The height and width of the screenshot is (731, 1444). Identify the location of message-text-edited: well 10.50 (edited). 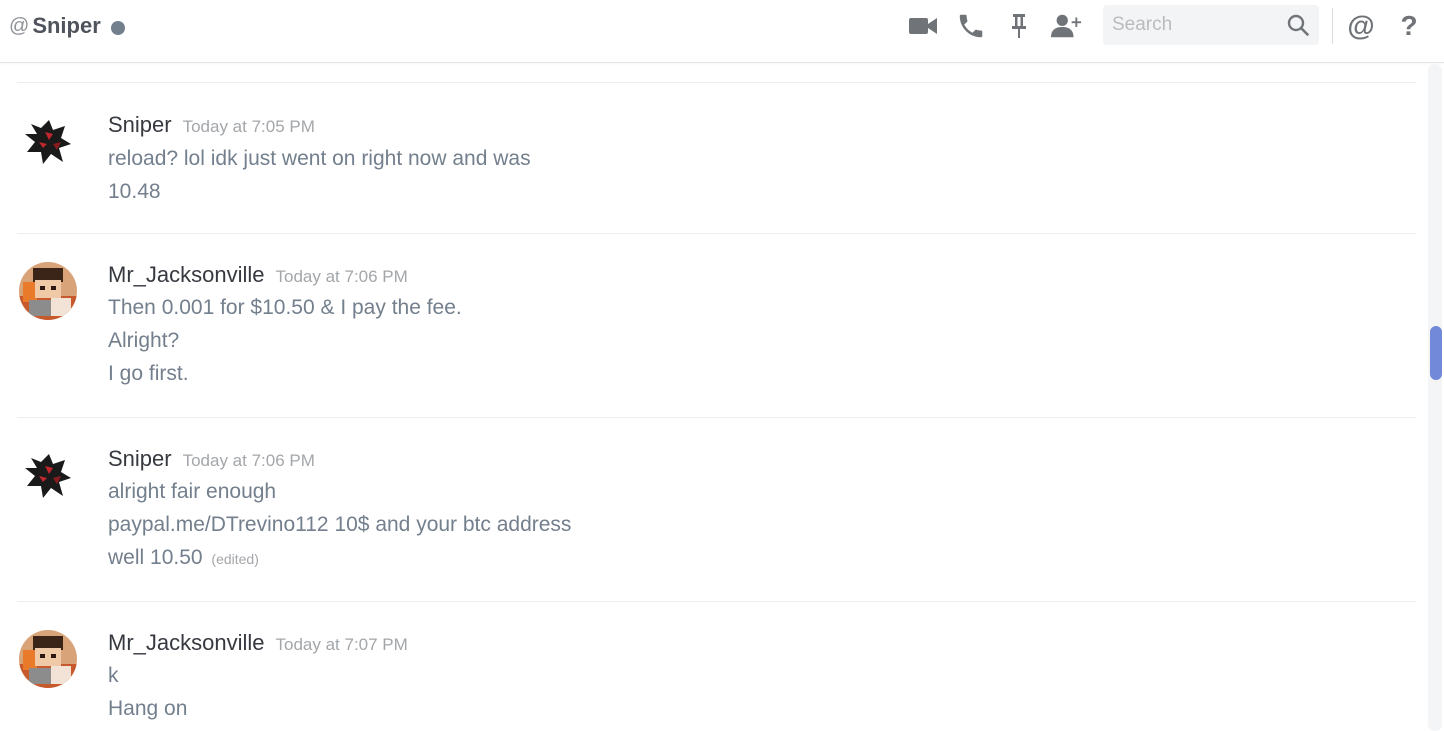
(183, 558).